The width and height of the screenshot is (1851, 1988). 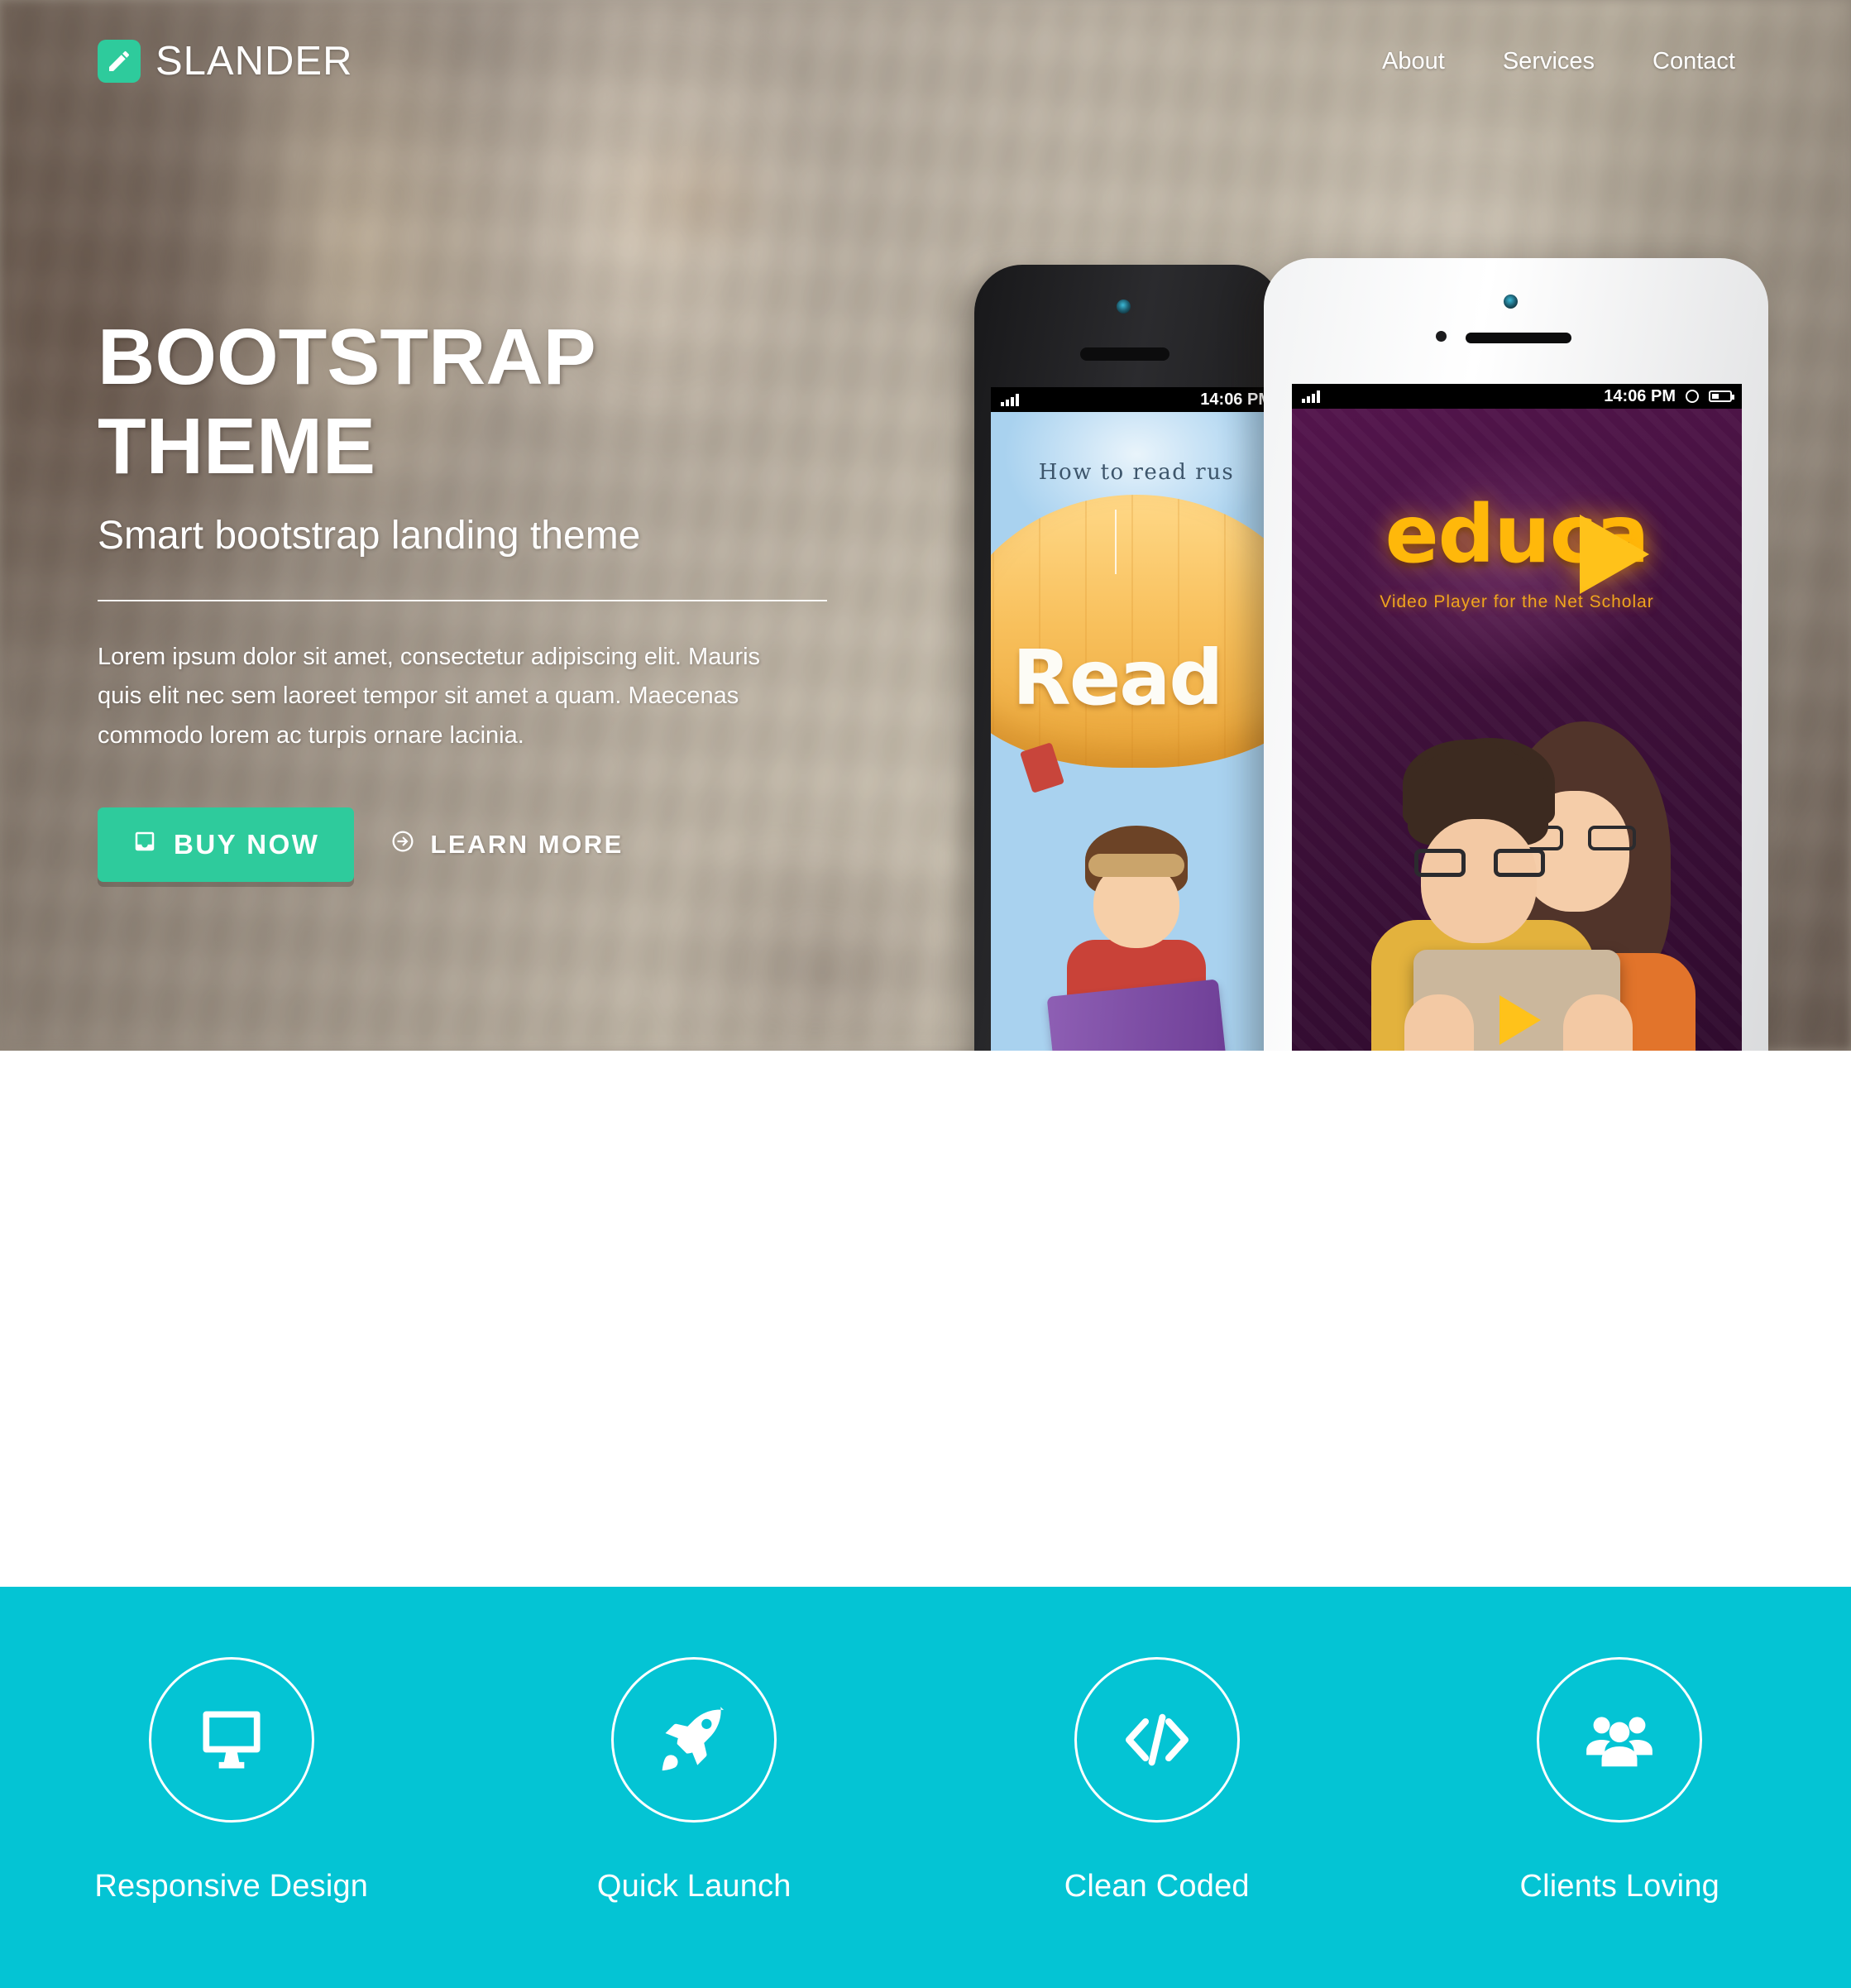 What do you see at coordinates (236, 446) in the screenshot?
I see `hero-title-line-2: THEME` at bounding box center [236, 446].